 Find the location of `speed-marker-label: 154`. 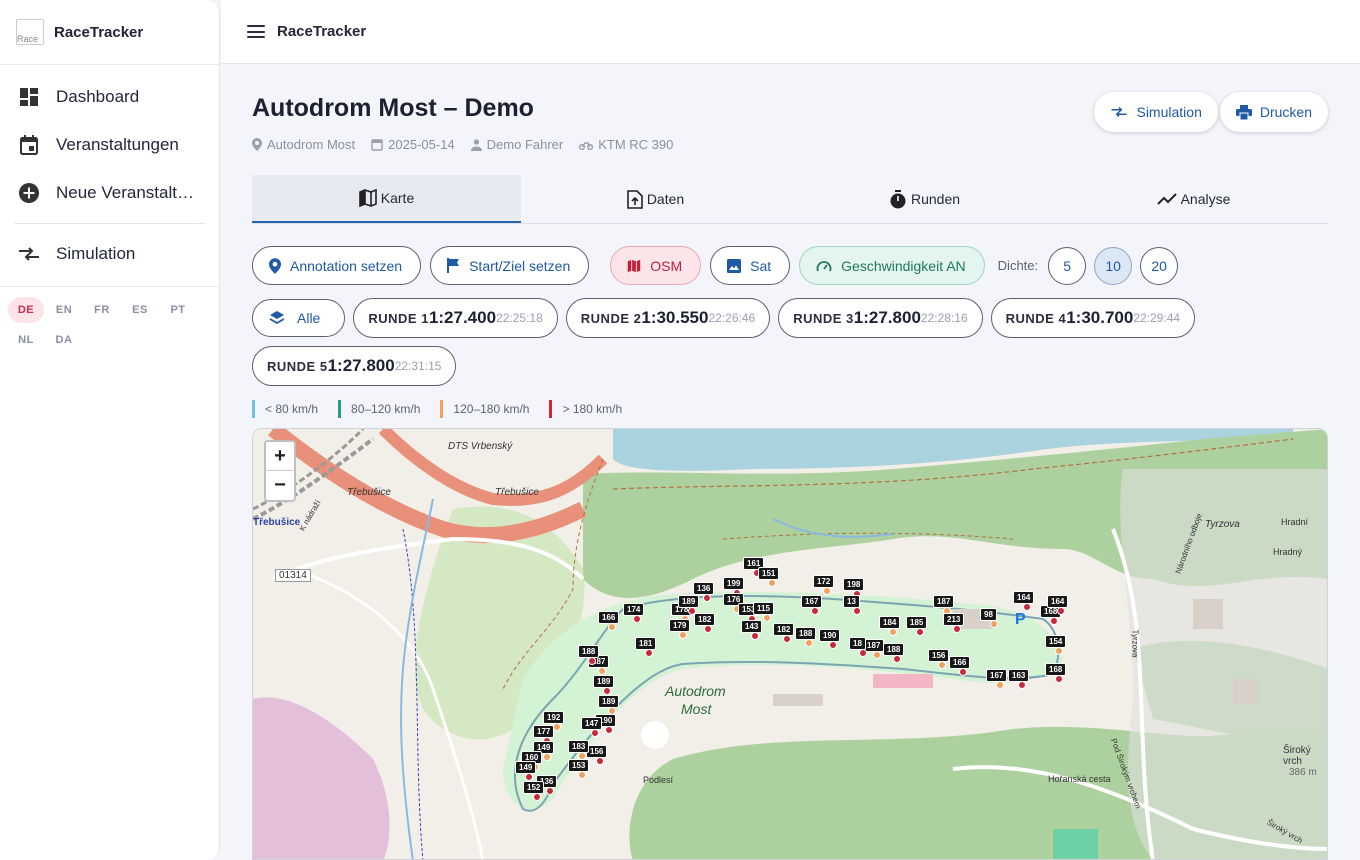

speed-marker-label: 154 is located at coordinates (1056, 641).